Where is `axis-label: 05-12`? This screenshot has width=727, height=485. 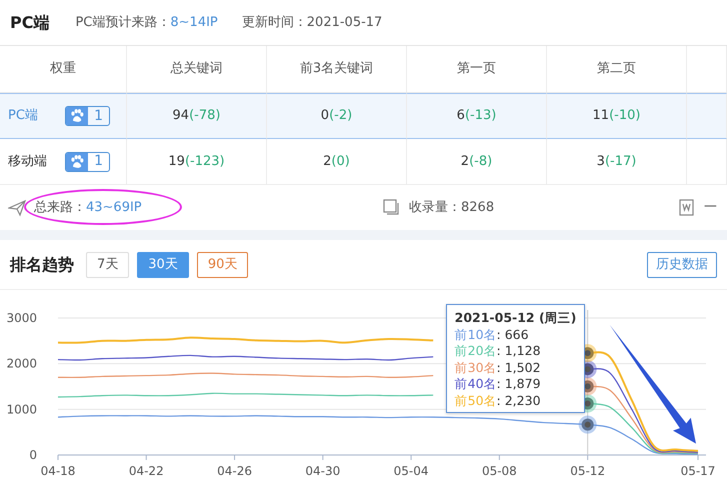 axis-label: 05-12 is located at coordinates (588, 471).